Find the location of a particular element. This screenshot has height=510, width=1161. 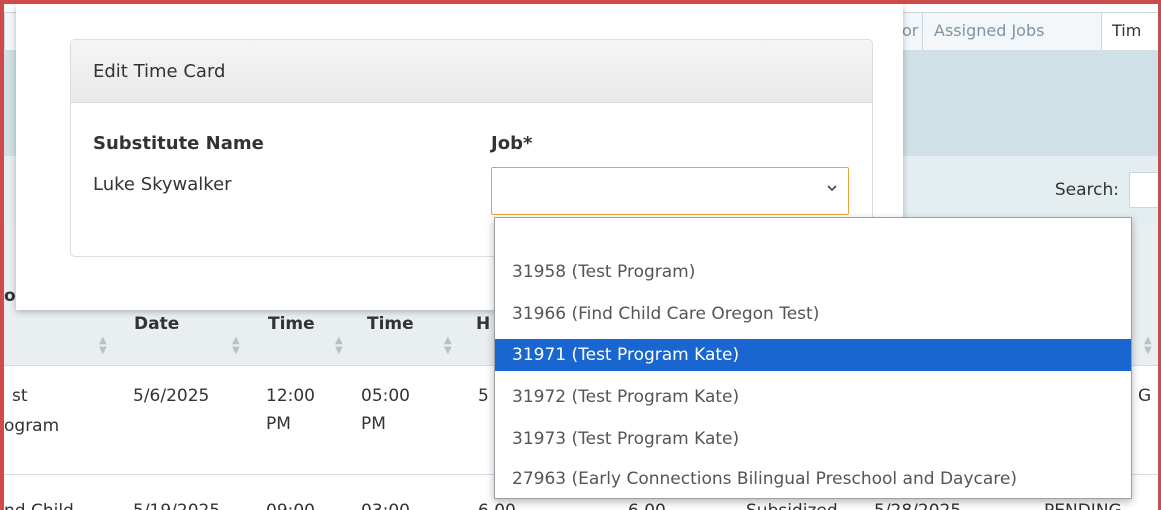

search-input is located at coordinates (1143, 190).